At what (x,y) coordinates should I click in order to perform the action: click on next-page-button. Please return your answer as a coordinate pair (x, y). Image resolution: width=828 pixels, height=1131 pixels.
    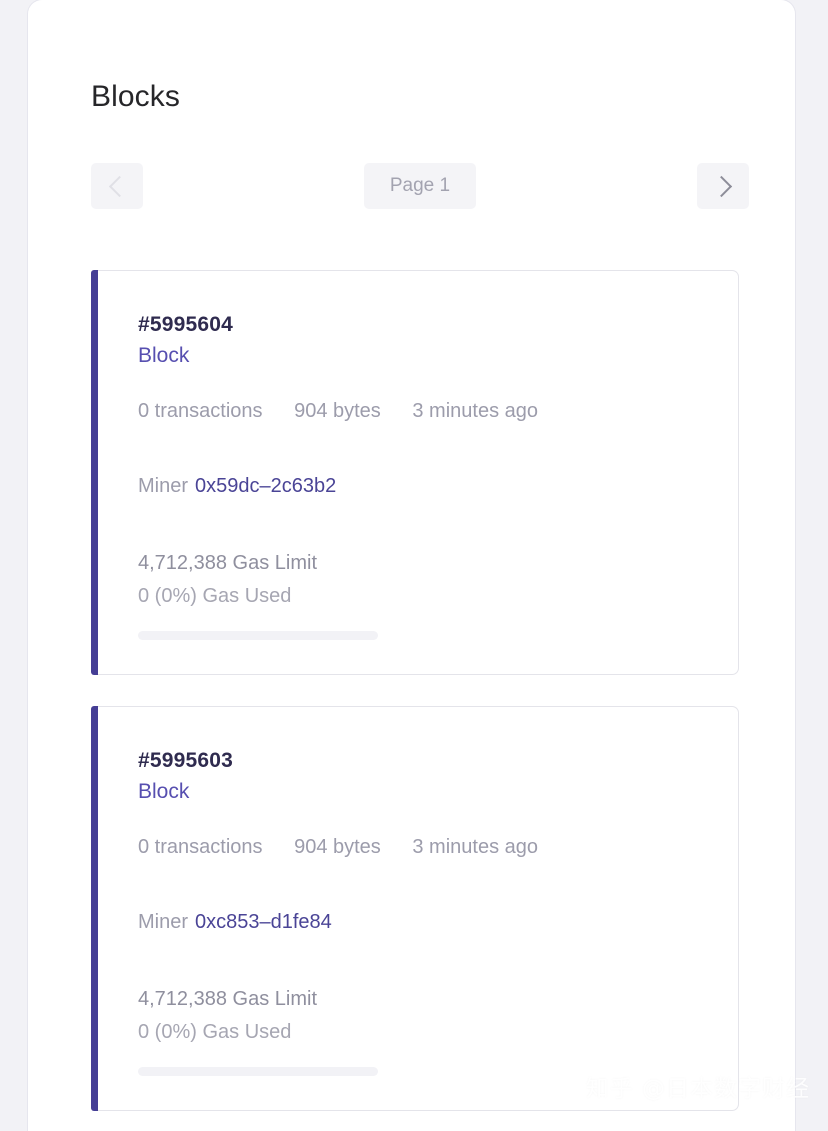
    Looking at the image, I should click on (723, 186).